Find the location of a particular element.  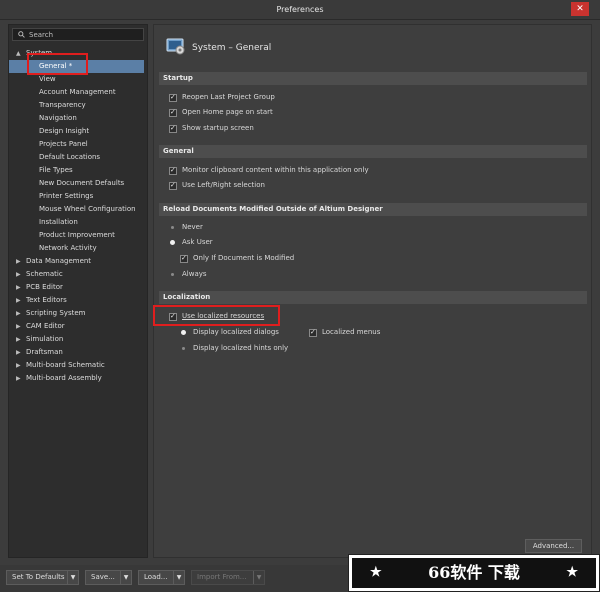

option-label: Use Left/Right selection is located at coordinates (223, 185).